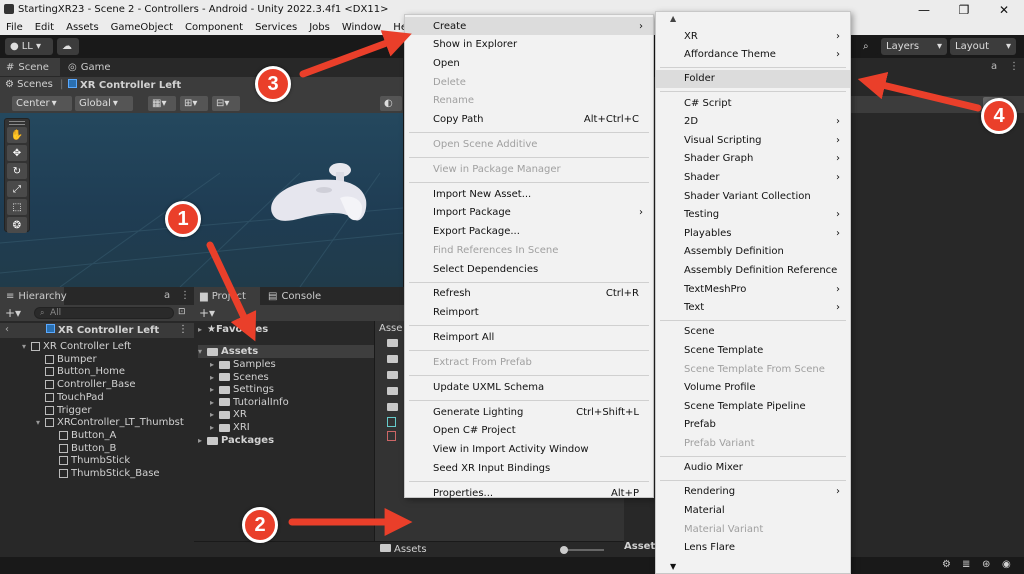 The width and height of the screenshot is (1024, 574). What do you see at coordinates (273, 84) in the screenshot?
I see `annotation-badge-3: 3` at bounding box center [273, 84].